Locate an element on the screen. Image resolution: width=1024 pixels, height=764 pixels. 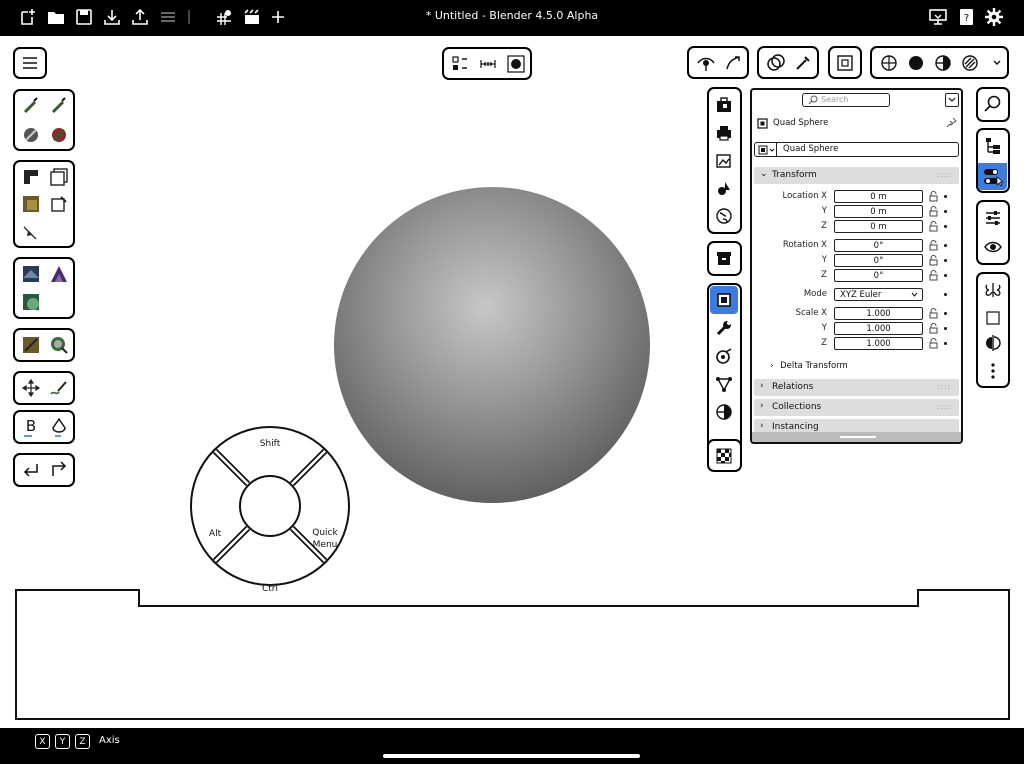
home-indicator is located at coordinates (511, 756).